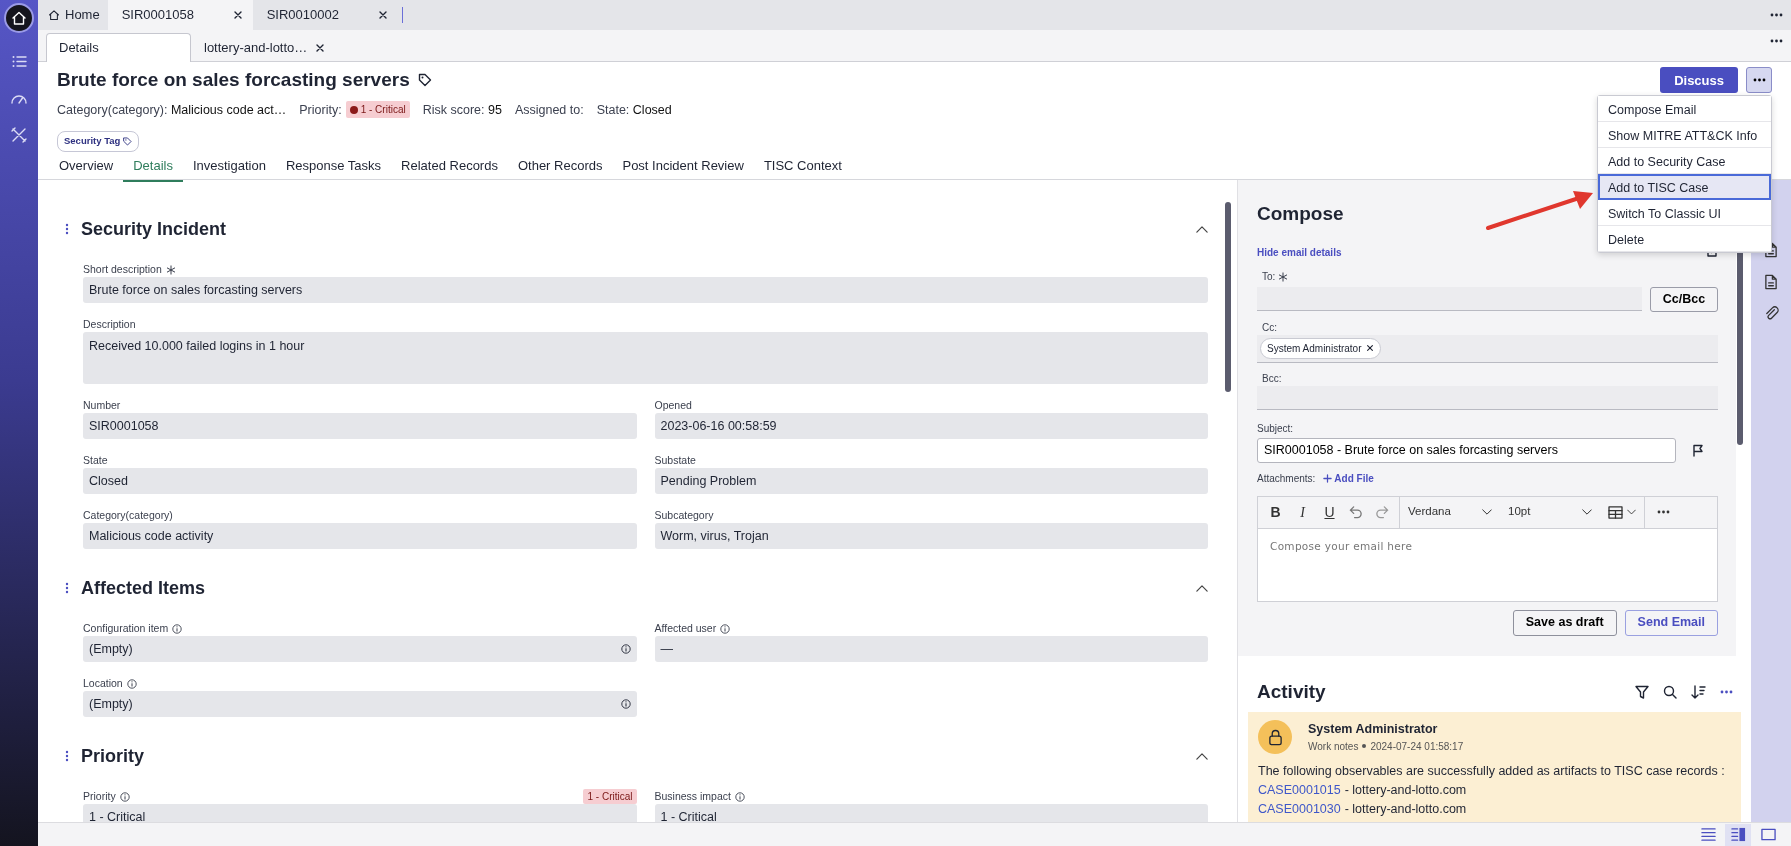 Image resolution: width=1791 pixels, height=846 pixels. I want to click on home-icon, so click(19, 18).